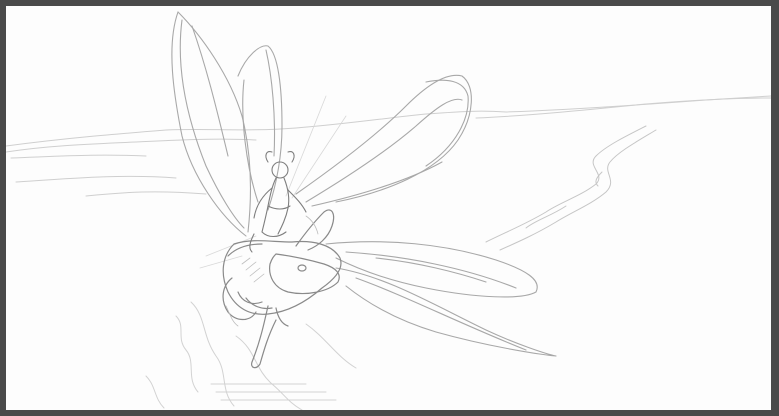 The image size is (779, 416). What do you see at coordinates (383, 140) in the screenshot?
I see `tail-wing` at bounding box center [383, 140].